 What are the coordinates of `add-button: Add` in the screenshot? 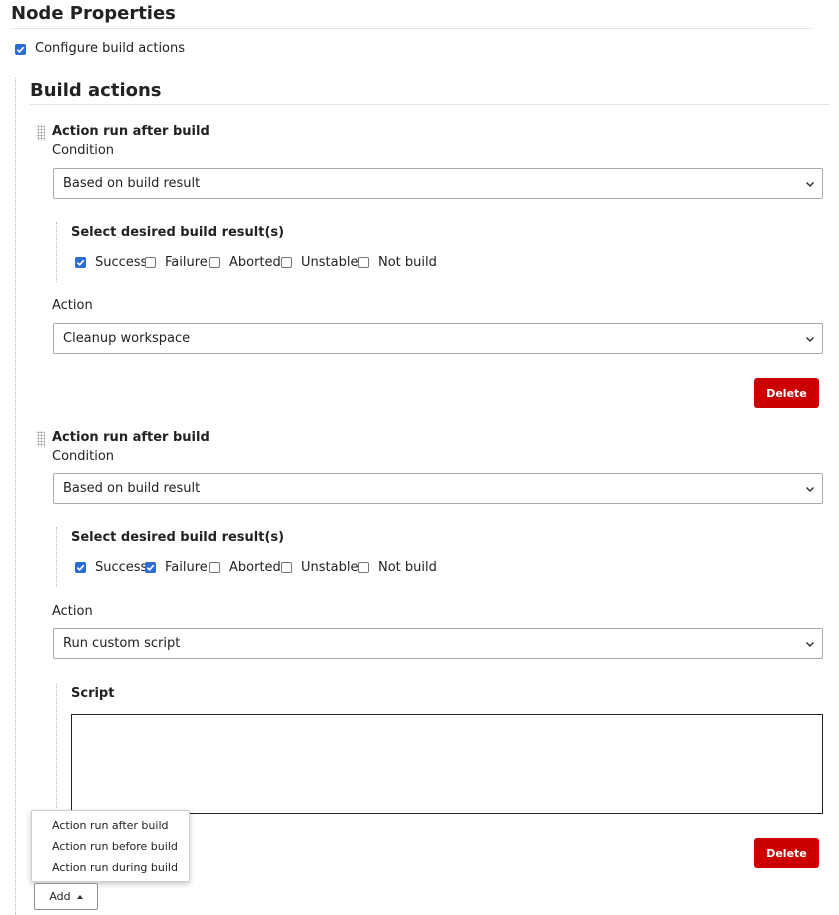 It's located at (66, 896).